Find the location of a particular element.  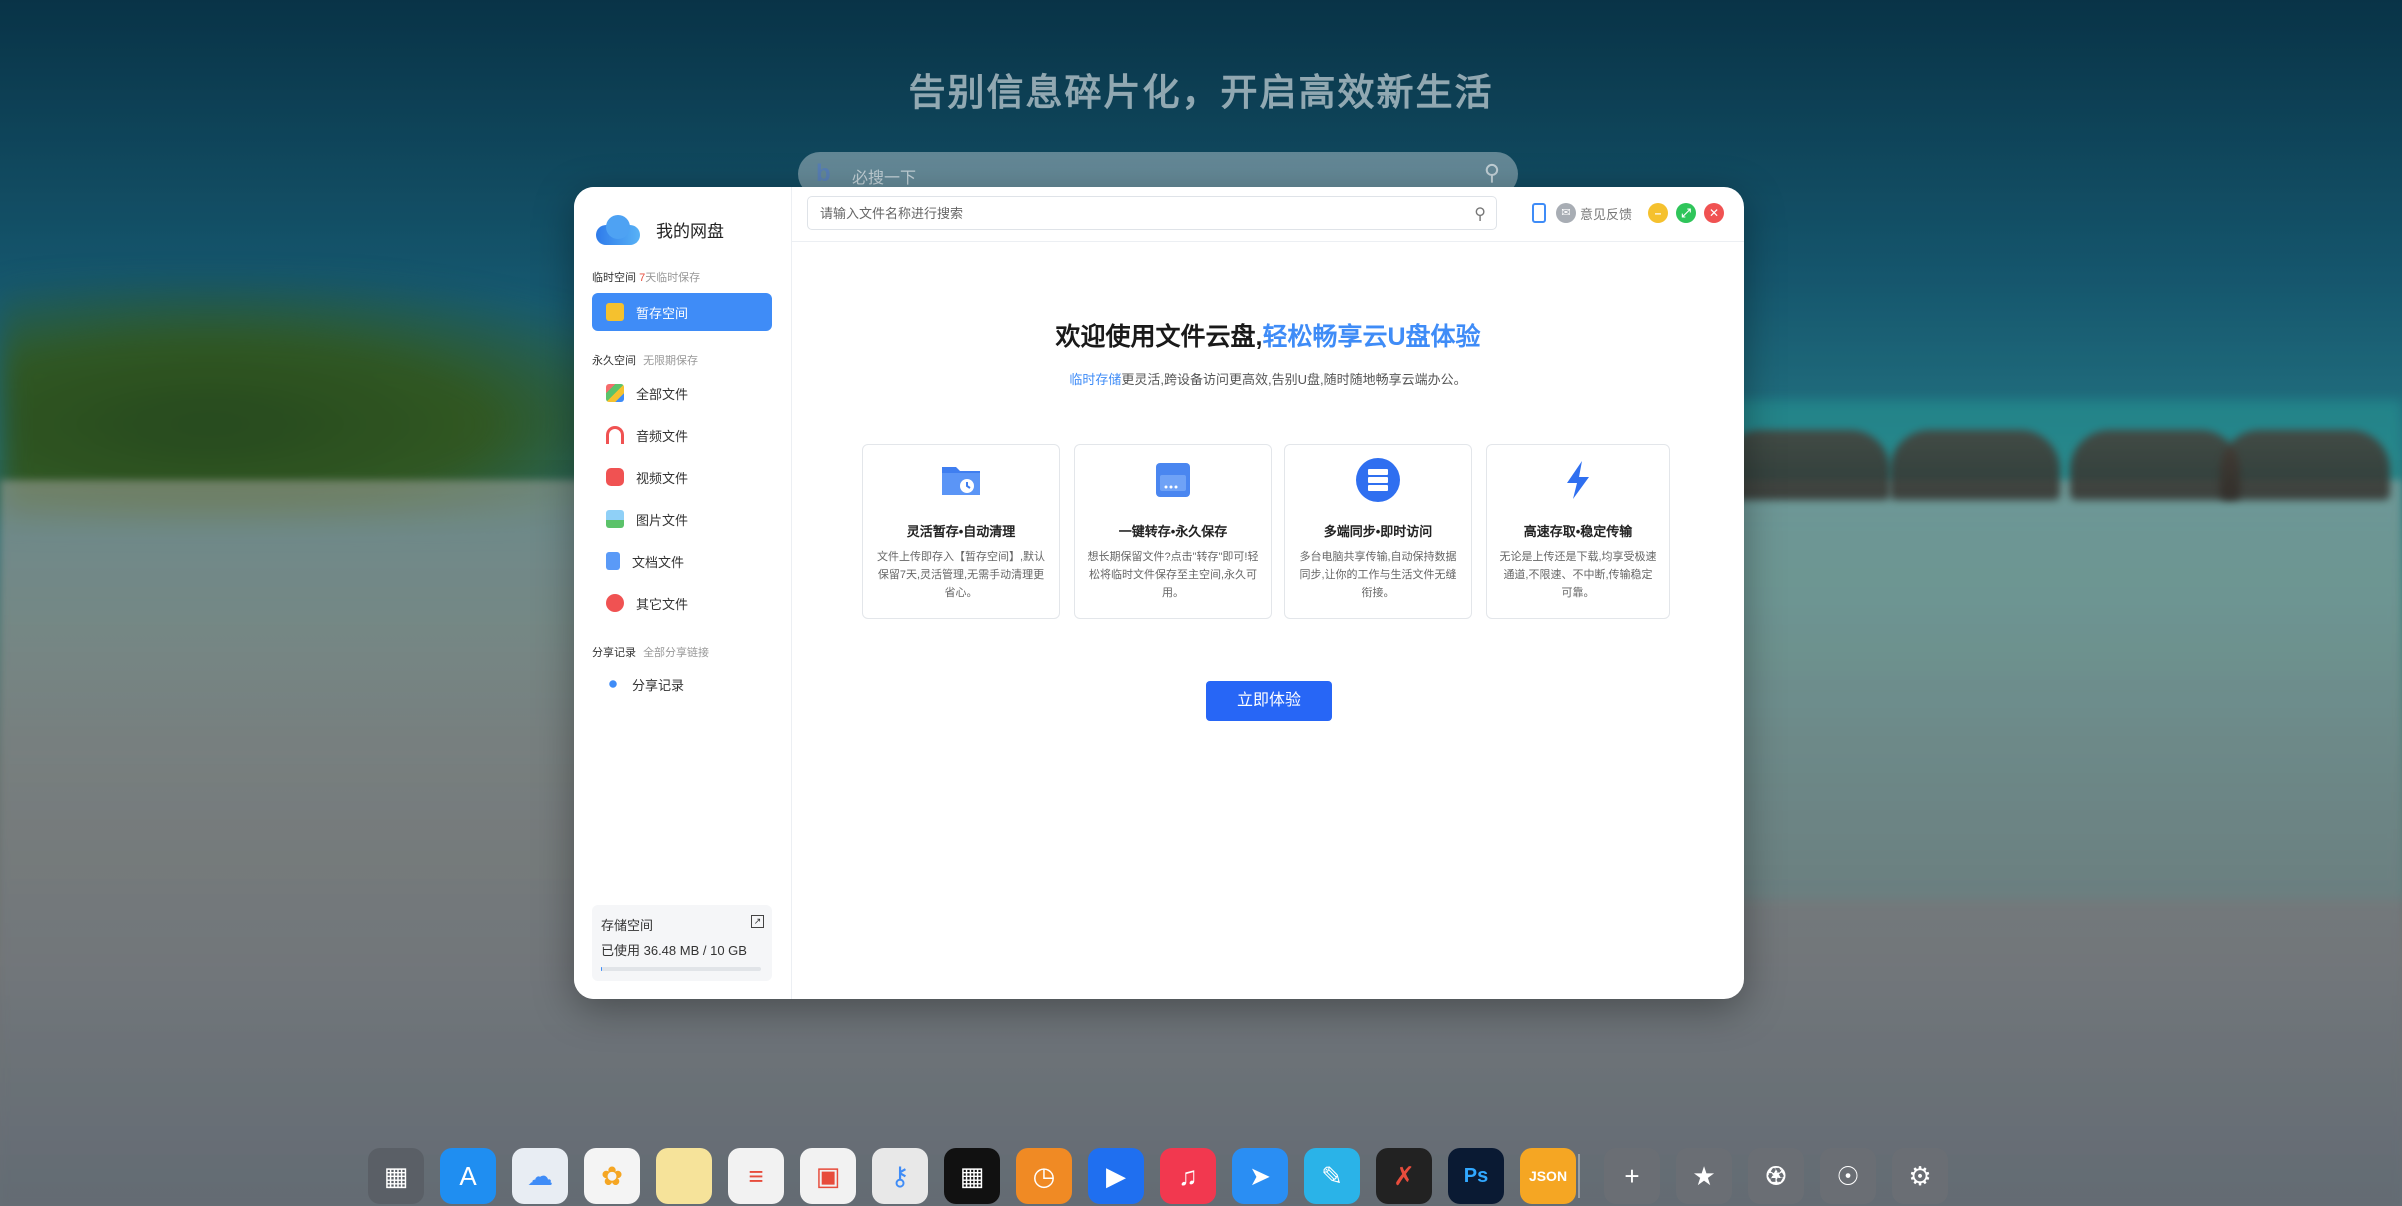

maximize-button: ⤢ is located at coordinates (1686, 213).